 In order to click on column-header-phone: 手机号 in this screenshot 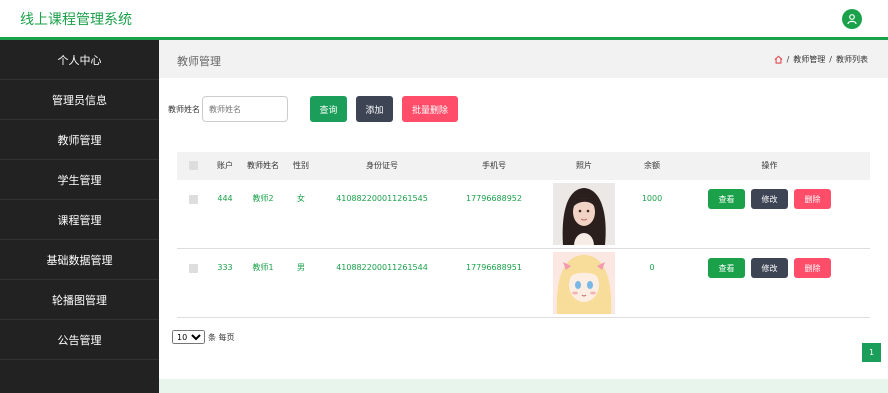, I will do `click(494, 165)`.